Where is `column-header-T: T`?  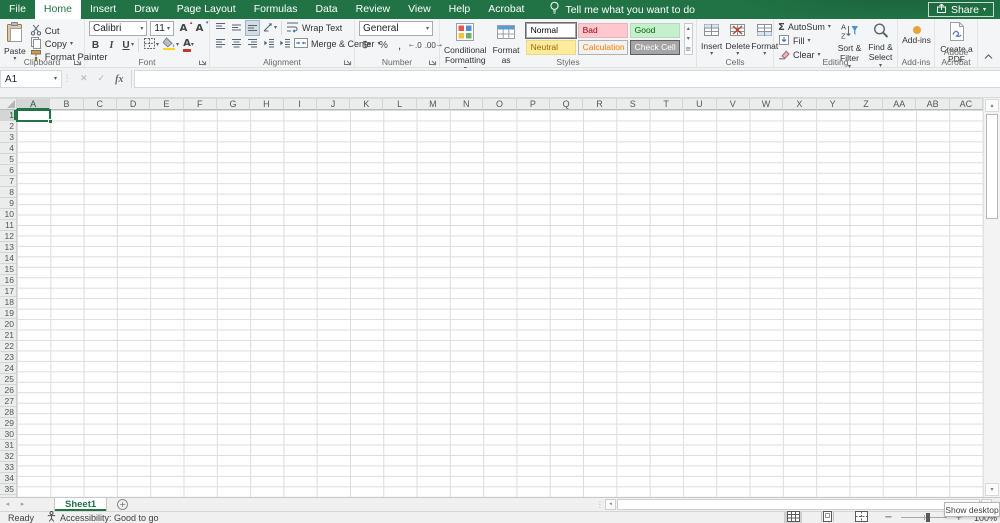 column-header-T: T is located at coordinates (666, 104).